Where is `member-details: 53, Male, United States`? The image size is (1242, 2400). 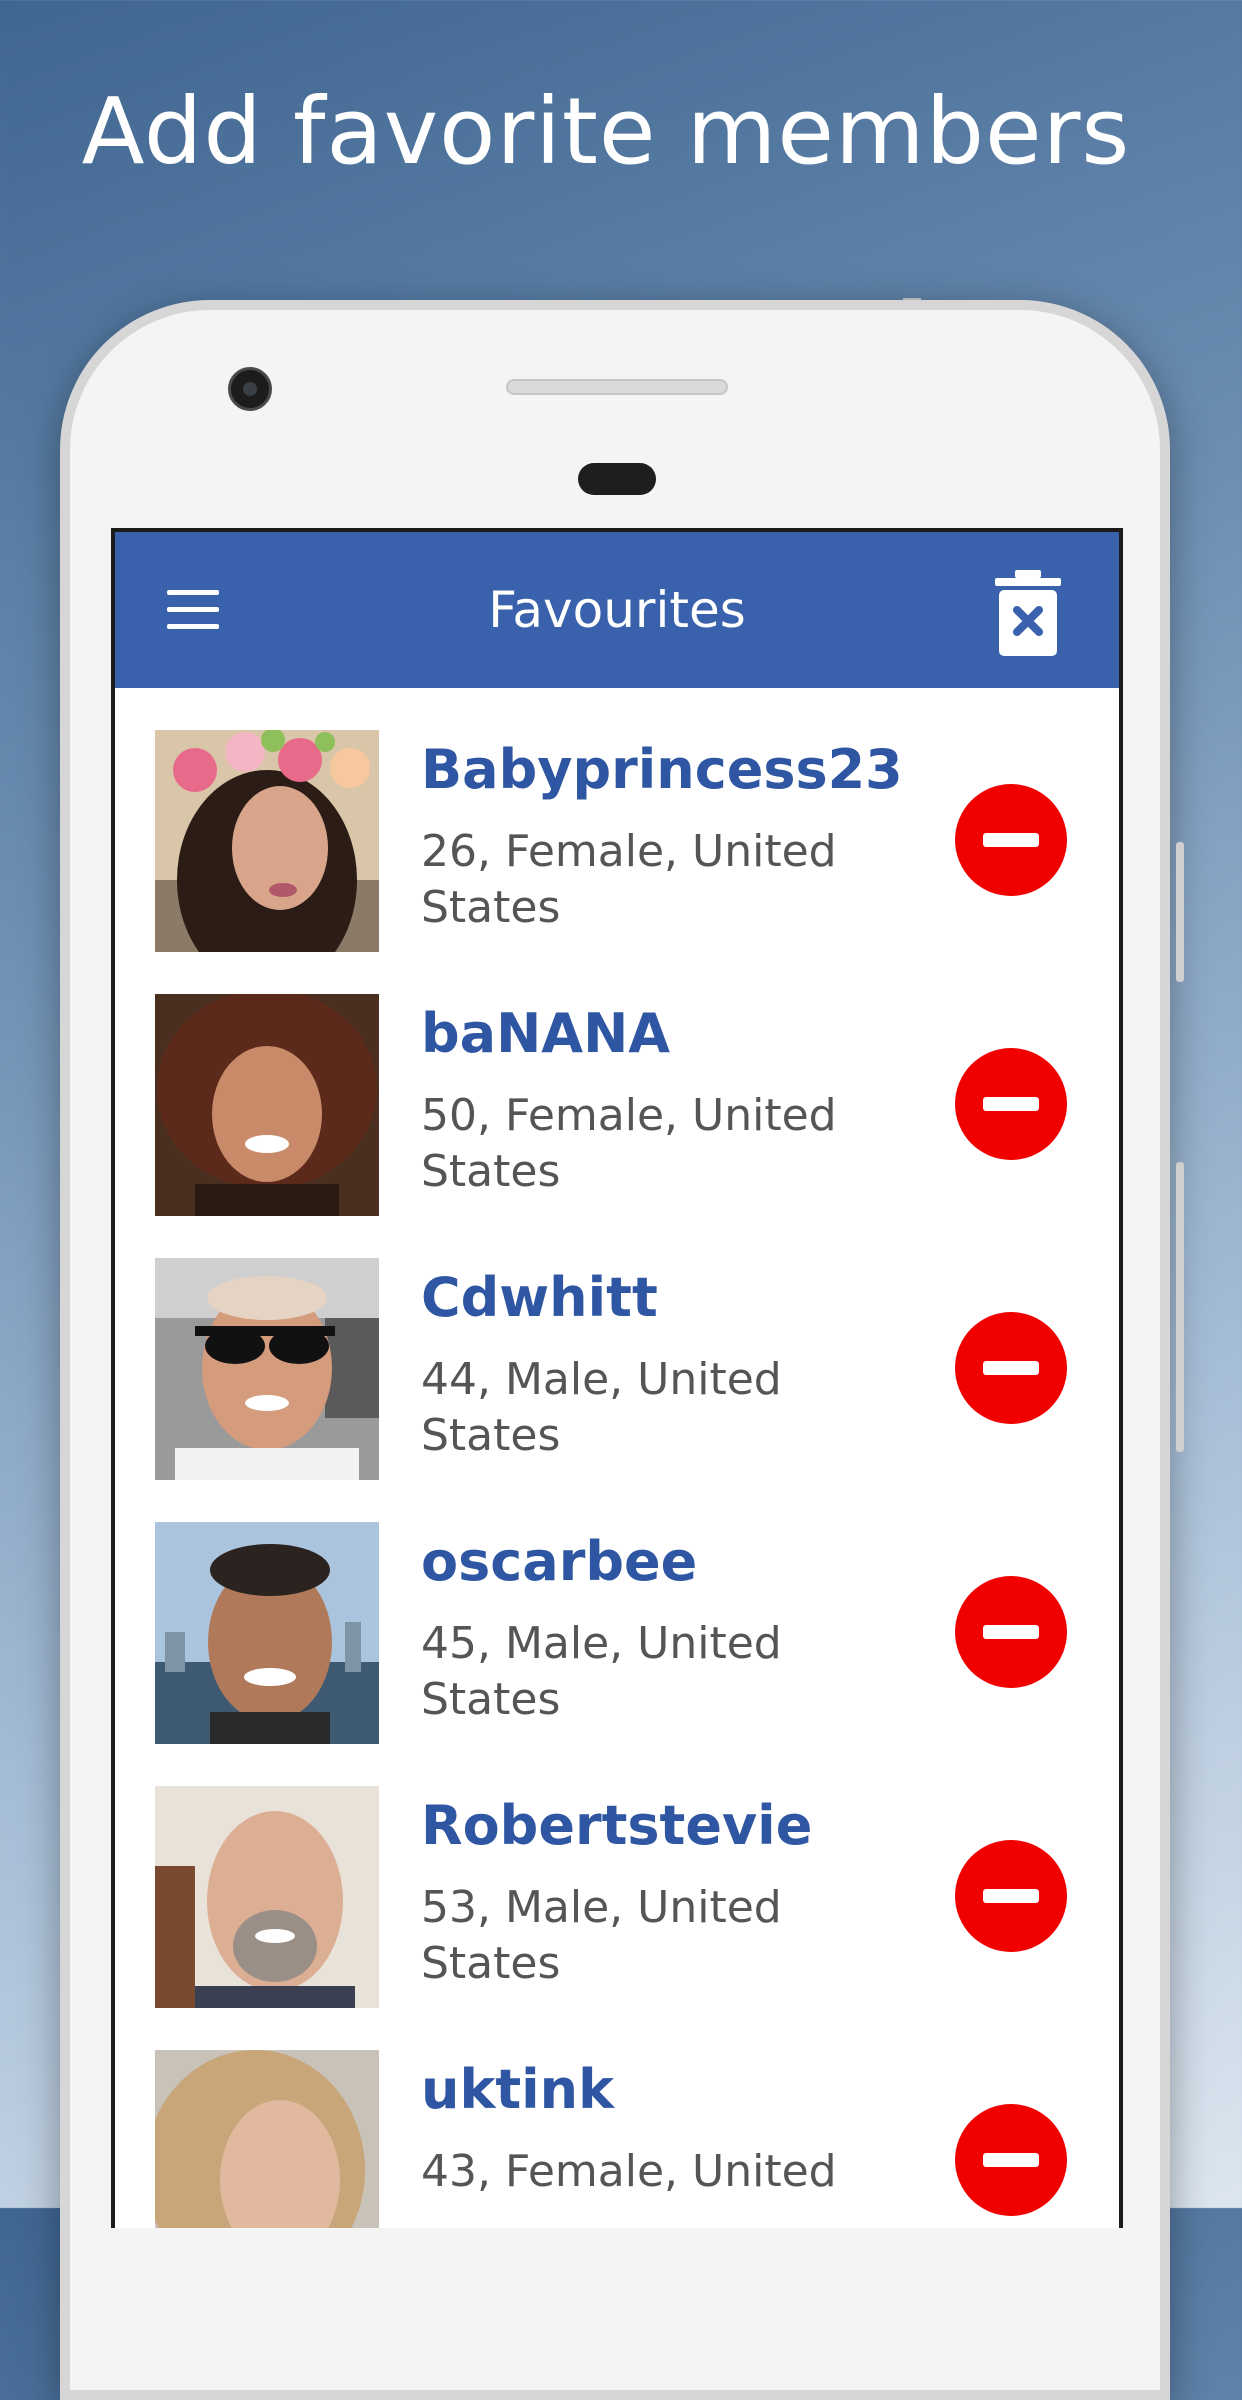 member-details: 53, Male, United States is located at coordinates (601, 1935).